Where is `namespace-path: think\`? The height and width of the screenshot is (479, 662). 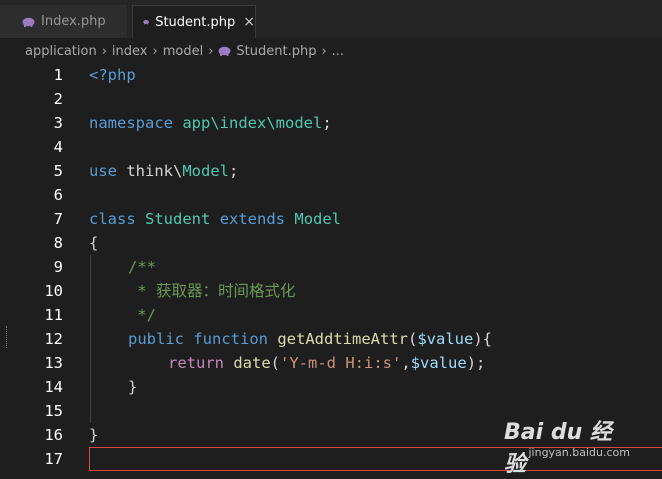 namespace-path: think\ is located at coordinates (154, 171).